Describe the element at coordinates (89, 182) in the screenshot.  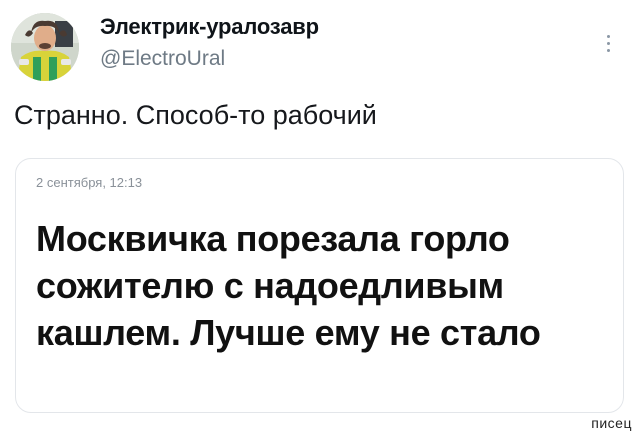
I see `card-date: 2 сентября, 12:13` at that location.